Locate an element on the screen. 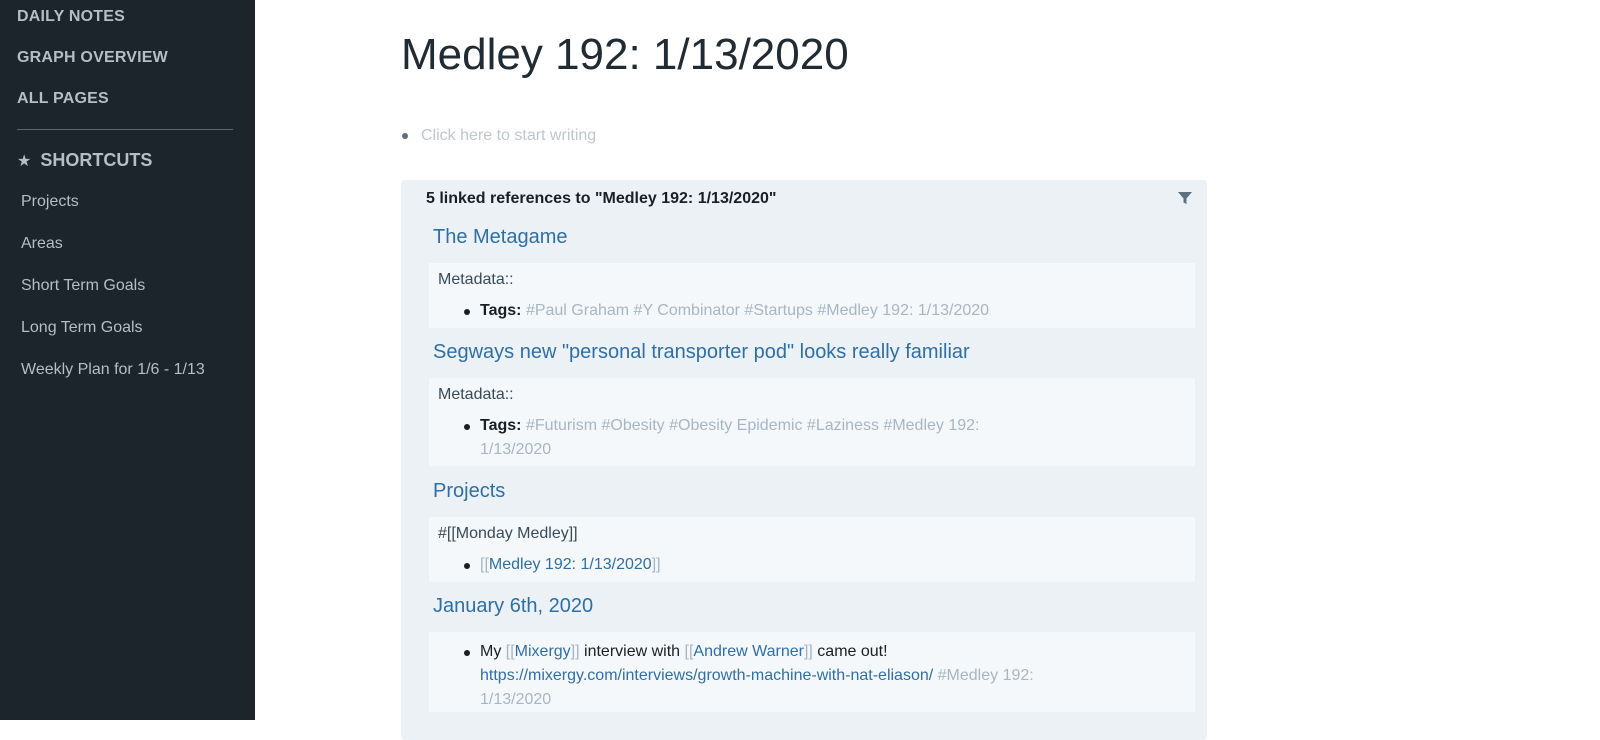 Image resolution: width=1600 pixels, height=740 pixels. page-link-andrew-warner: Andrew Warner is located at coordinates (748, 651).